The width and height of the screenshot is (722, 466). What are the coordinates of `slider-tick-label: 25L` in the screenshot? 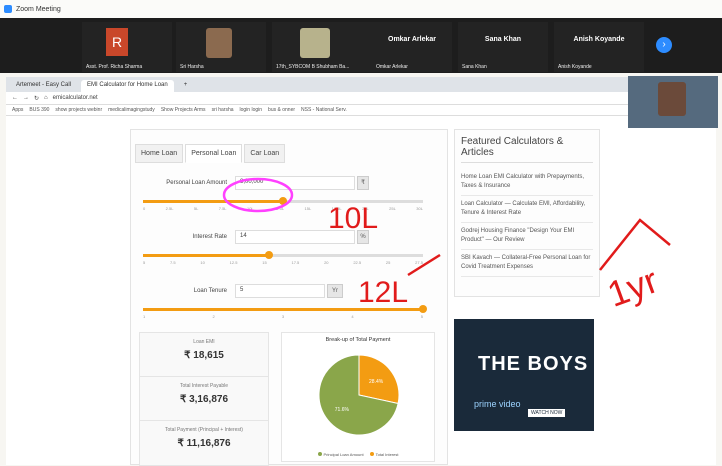 It's located at (392, 208).